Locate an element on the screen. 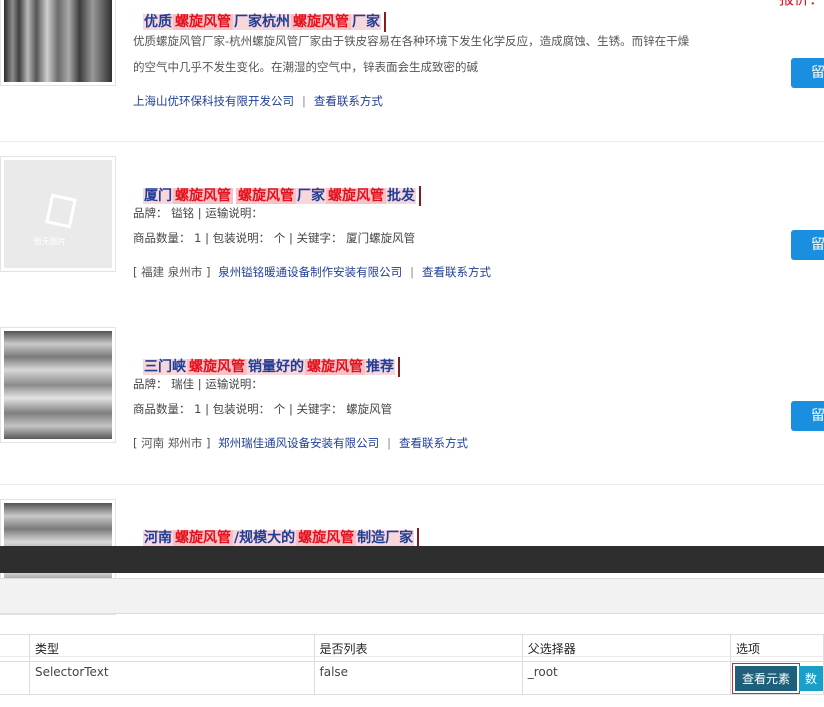 The height and width of the screenshot is (707, 824). product-brand: 品牌： 瑞佳 | 运输说明： is located at coordinates (198, 384).